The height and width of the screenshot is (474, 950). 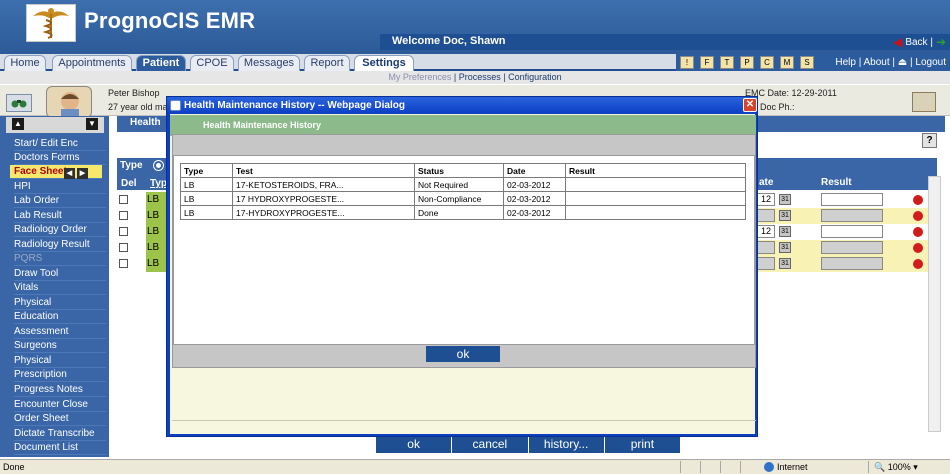 What do you see at coordinates (212, 63) in the screenshot?
I see `tab-cpoe: CPOE` at bounding box center [212, 63].